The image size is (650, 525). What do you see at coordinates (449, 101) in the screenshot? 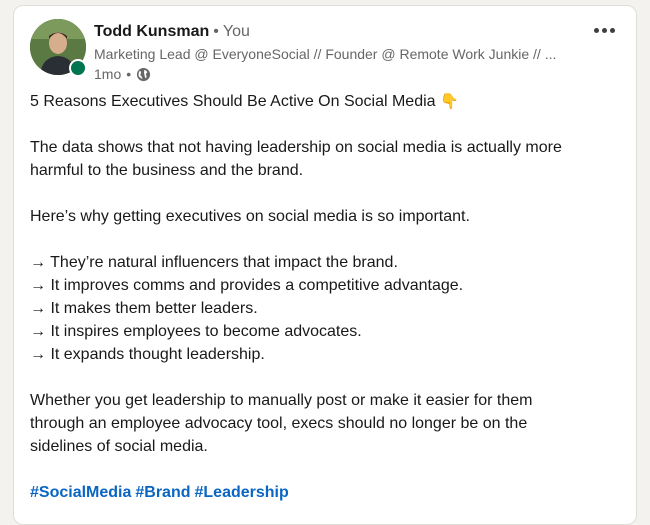
I see `pointing-down-icon: 👇` at bounding box center [449, 101].